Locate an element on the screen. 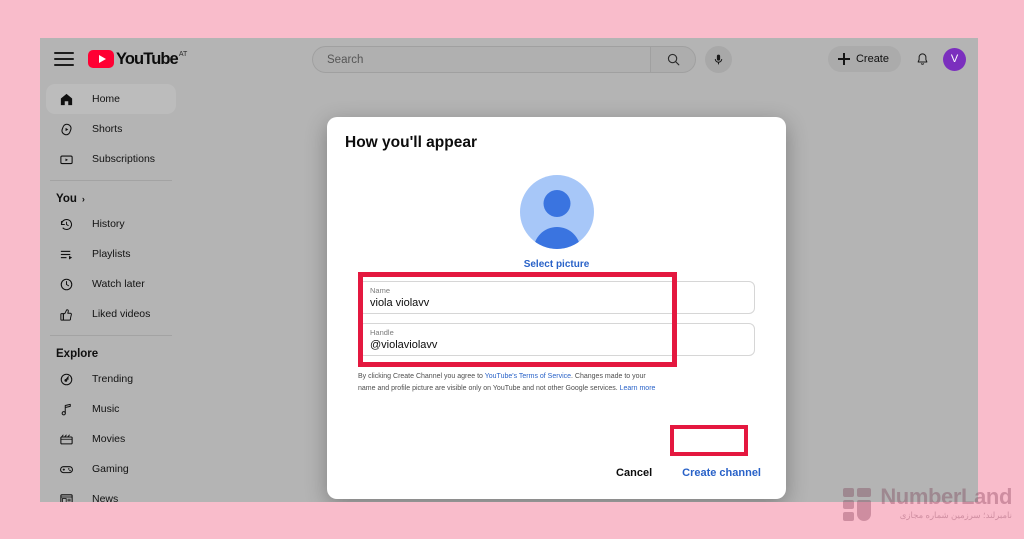  sidebar-item-subscriptions: Subscriptions is located at coordinates (111, 159).